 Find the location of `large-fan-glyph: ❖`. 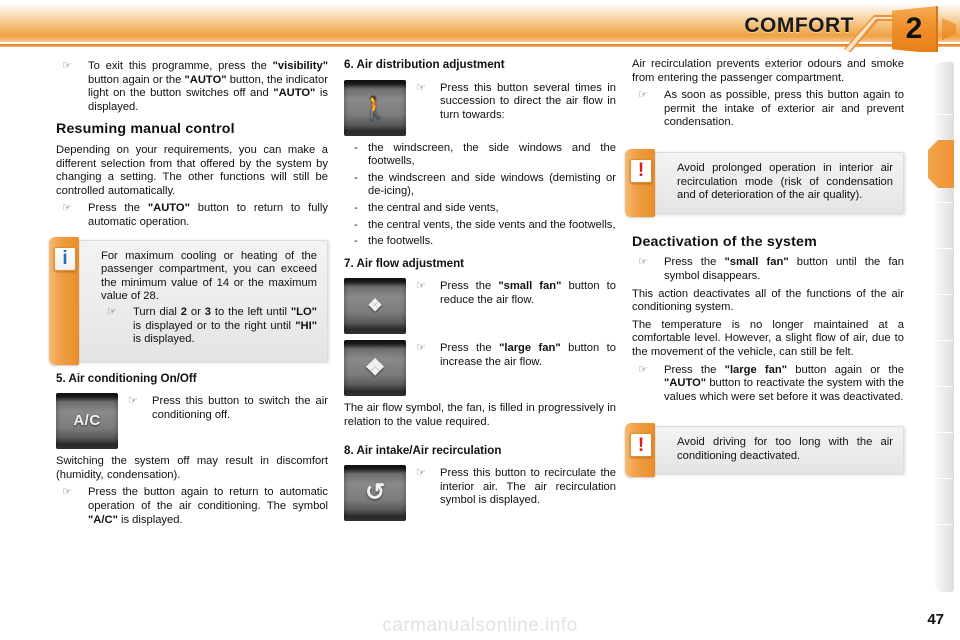

large-fan-glyph: ❖ is located at coordinates (375, 367).